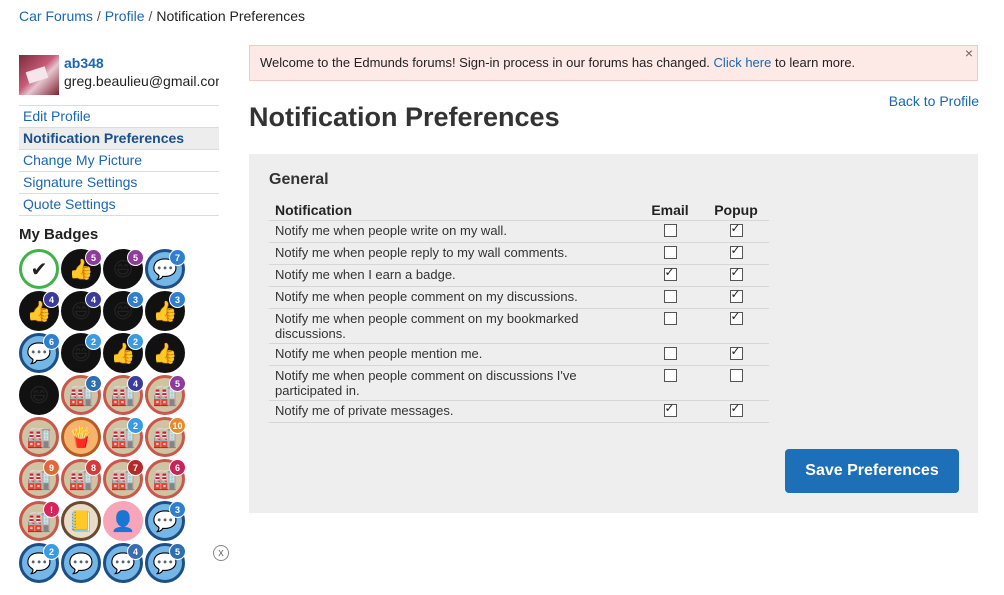  I want to click on badge-count: 8, so click(93, 467).